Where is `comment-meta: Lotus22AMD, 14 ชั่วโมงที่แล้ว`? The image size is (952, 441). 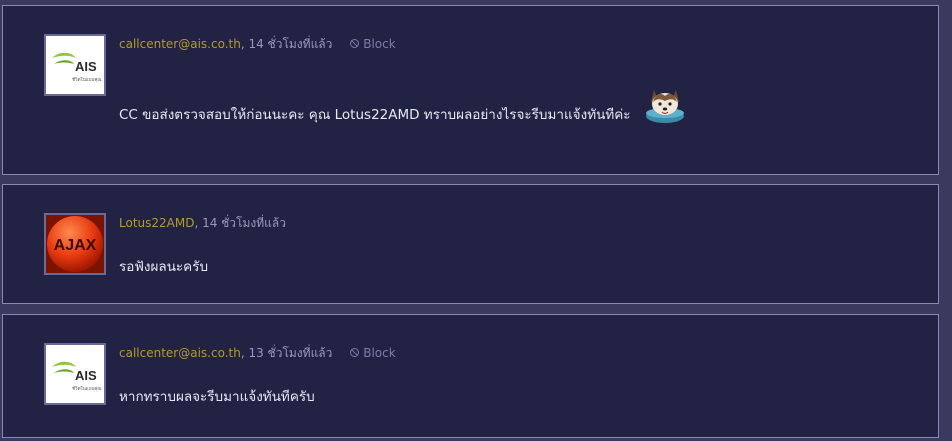
comment-meta: Lotus22AMD, 14 ชั่วโมงที่แล้ว is located at coordinates (202, 223).